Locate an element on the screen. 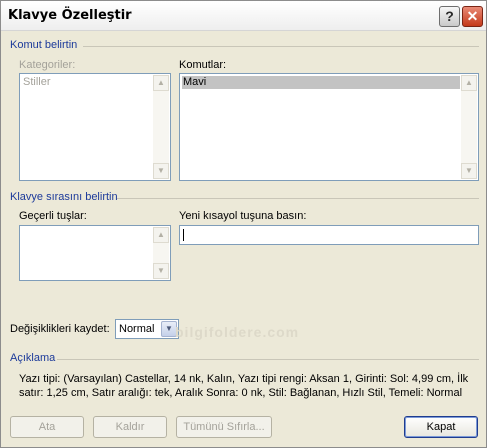 The height and width of the screenshot is (448, 487). close-icon: ✕ is located at coordinates (472, 16).